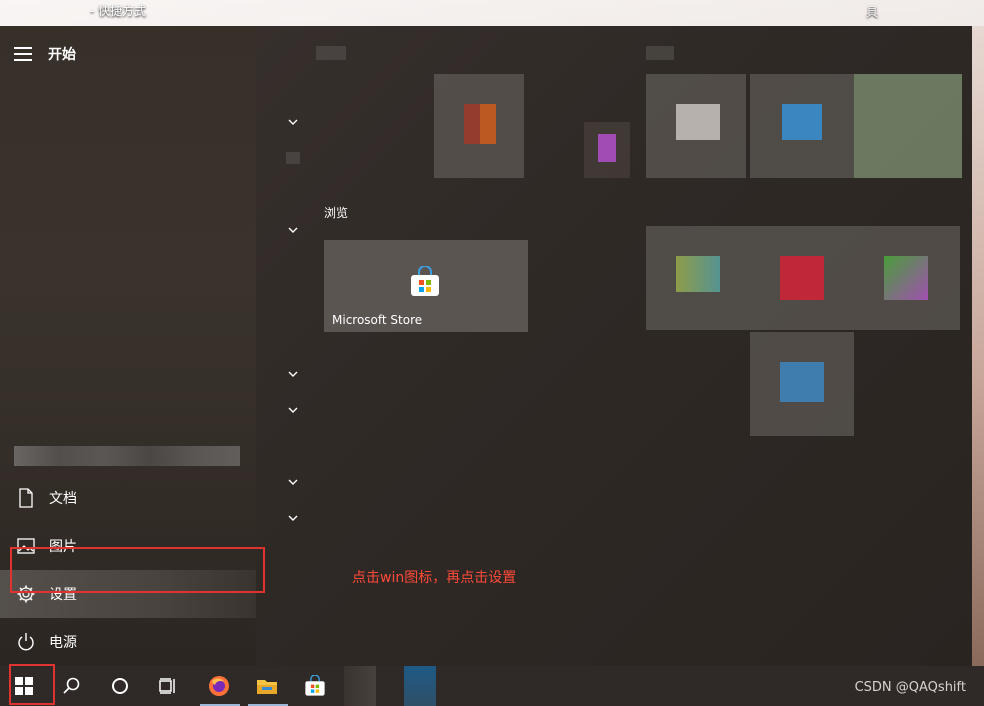 Image resolution: width=984 pixels, height=706 pixels. I want to click on taskbar, so click(492, 686).